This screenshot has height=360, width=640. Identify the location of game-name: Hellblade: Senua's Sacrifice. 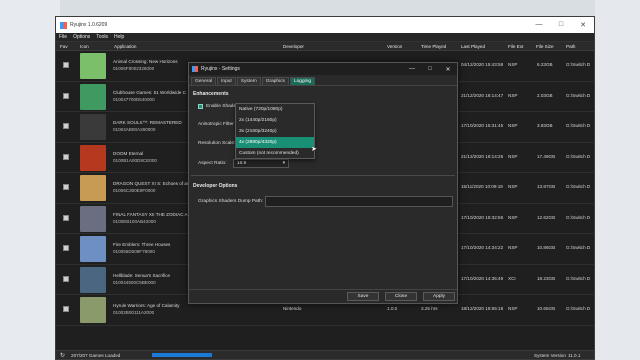
(142, 275).